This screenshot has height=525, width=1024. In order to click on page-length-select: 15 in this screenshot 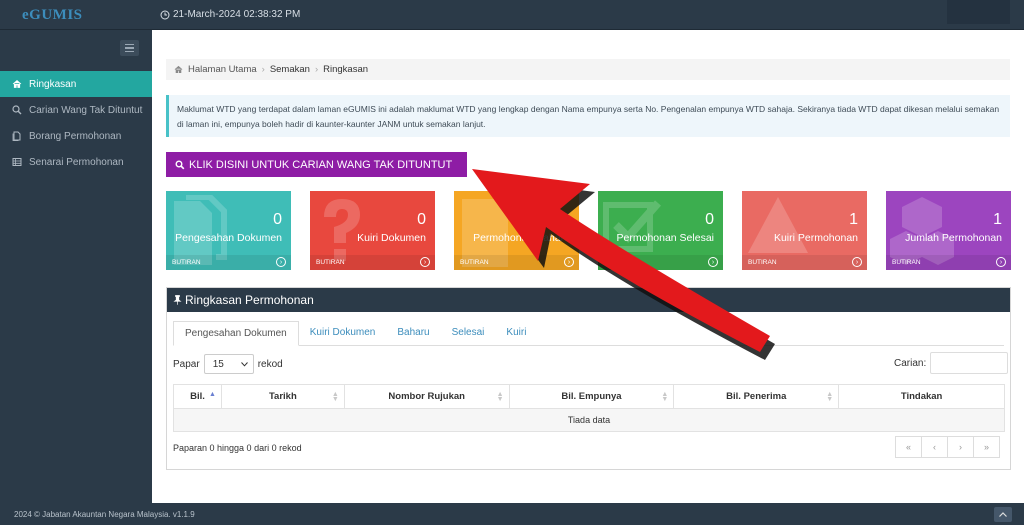, I will do `click(228, 364)`.